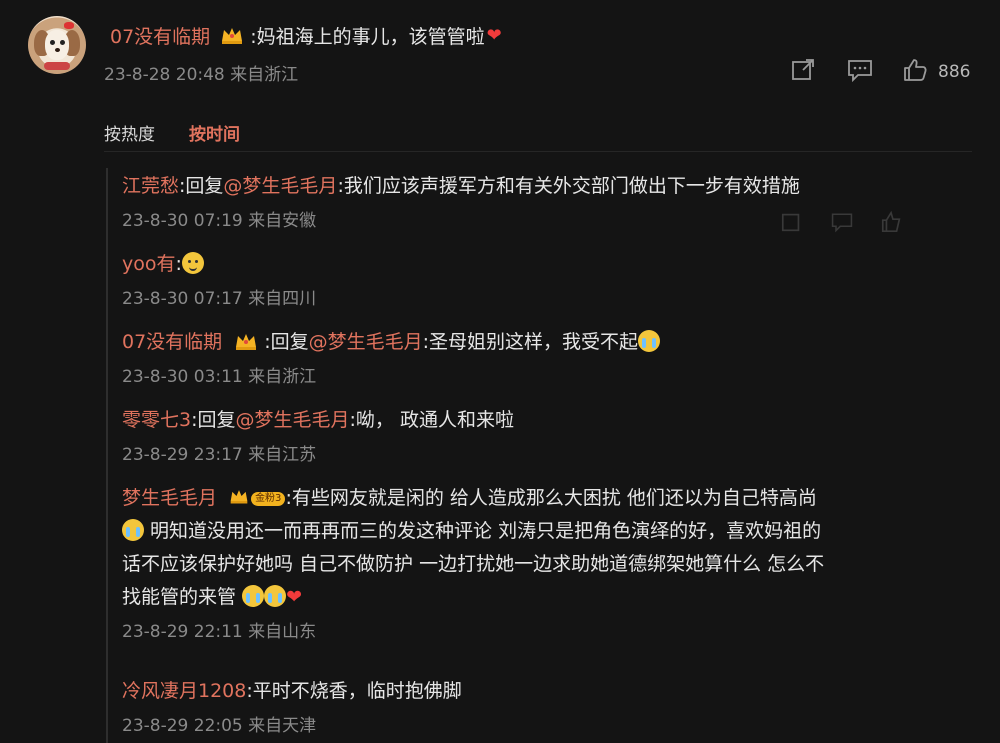  Describe the element at coordinates (547, 279) in the screenshot. I see `reply-item: yoo有: 23-8-30 07:17 来自四川` at that location.